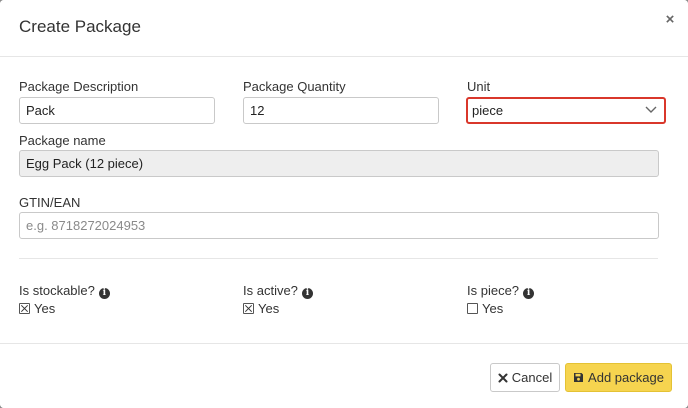 The image size is (688, 408). Describe the element at coordinates (651, 109) in the screenshot. I see `chevron-down-icon` at that location.